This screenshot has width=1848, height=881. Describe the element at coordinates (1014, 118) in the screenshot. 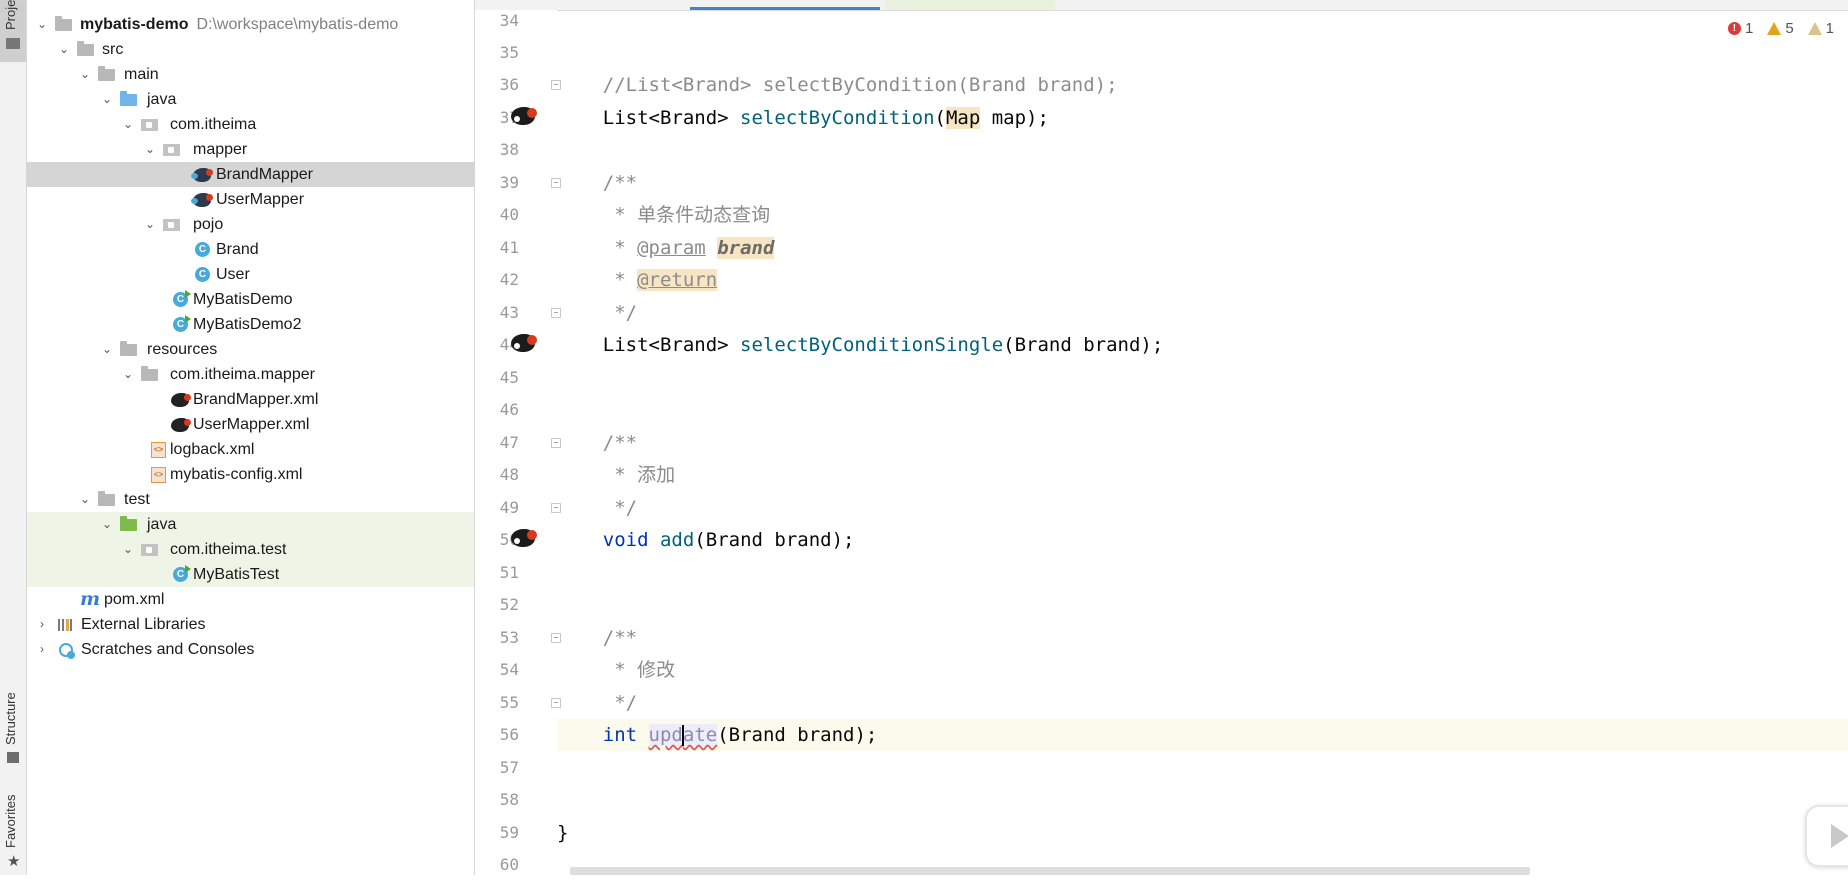

I see `code-text: map);` at that location.